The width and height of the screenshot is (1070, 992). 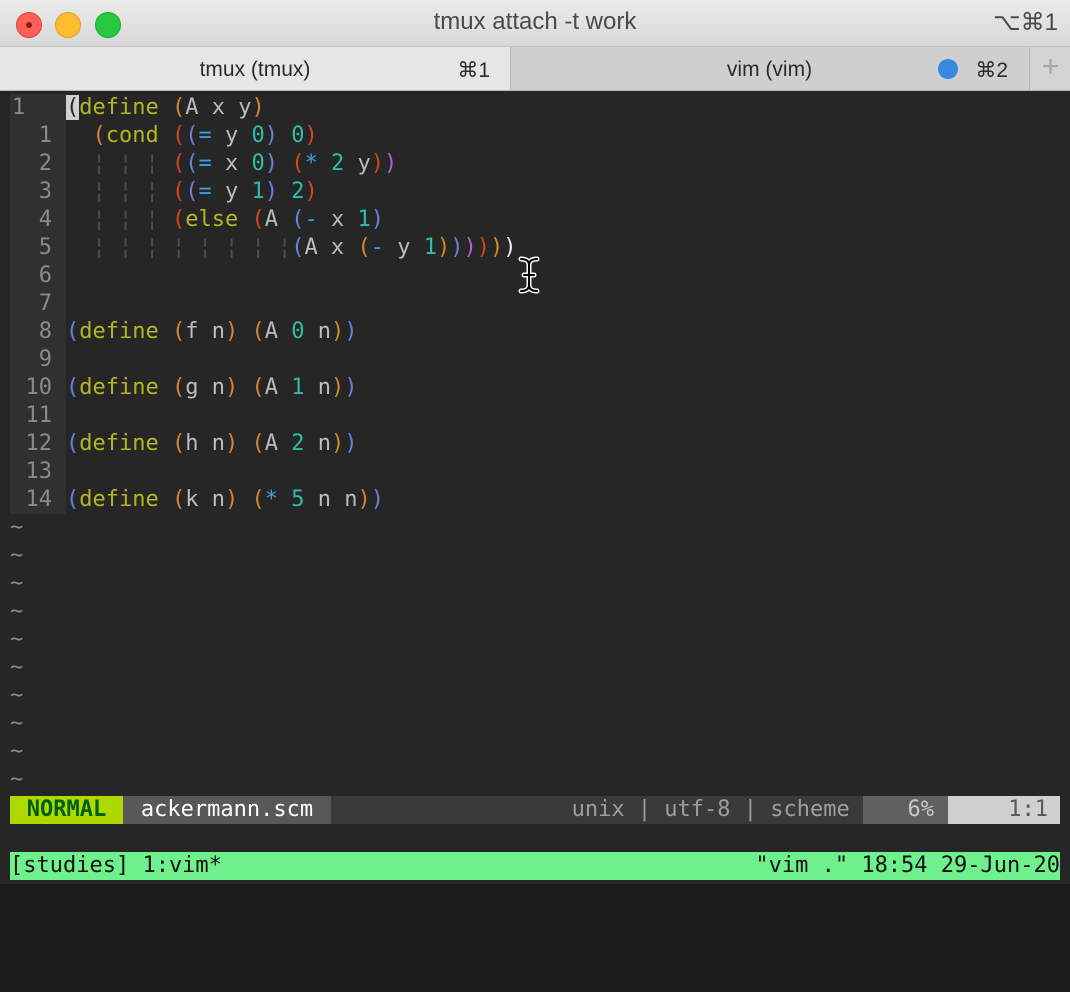 What do you see at coordinates (38, 220) in the screenshot?
I see `line-number: 4` at bounding box center [38, 220].